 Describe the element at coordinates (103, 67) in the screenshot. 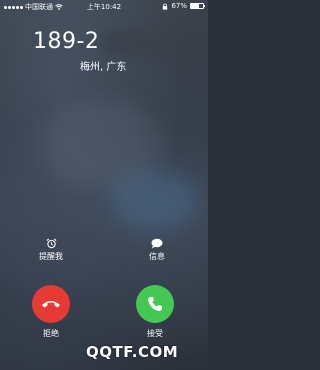

I see `caller-location: 梅州, 广东` at that location.